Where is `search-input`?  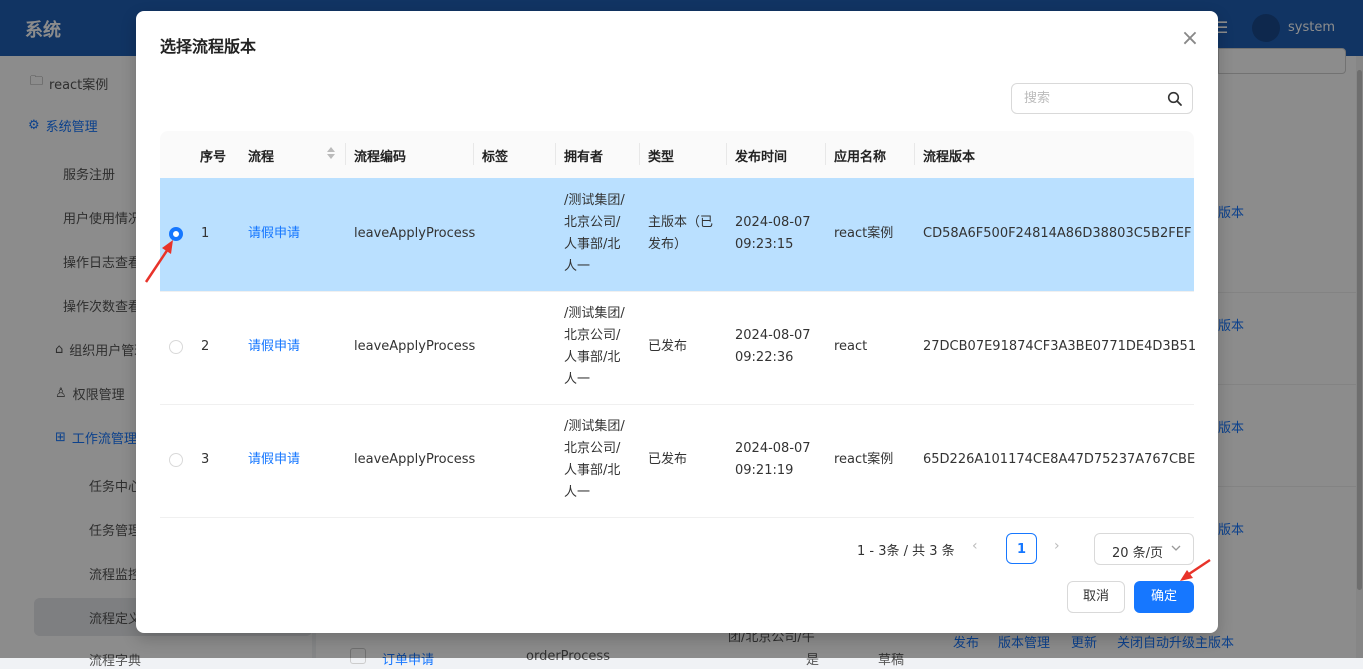
search-input is located at coordinates (1094, 98).